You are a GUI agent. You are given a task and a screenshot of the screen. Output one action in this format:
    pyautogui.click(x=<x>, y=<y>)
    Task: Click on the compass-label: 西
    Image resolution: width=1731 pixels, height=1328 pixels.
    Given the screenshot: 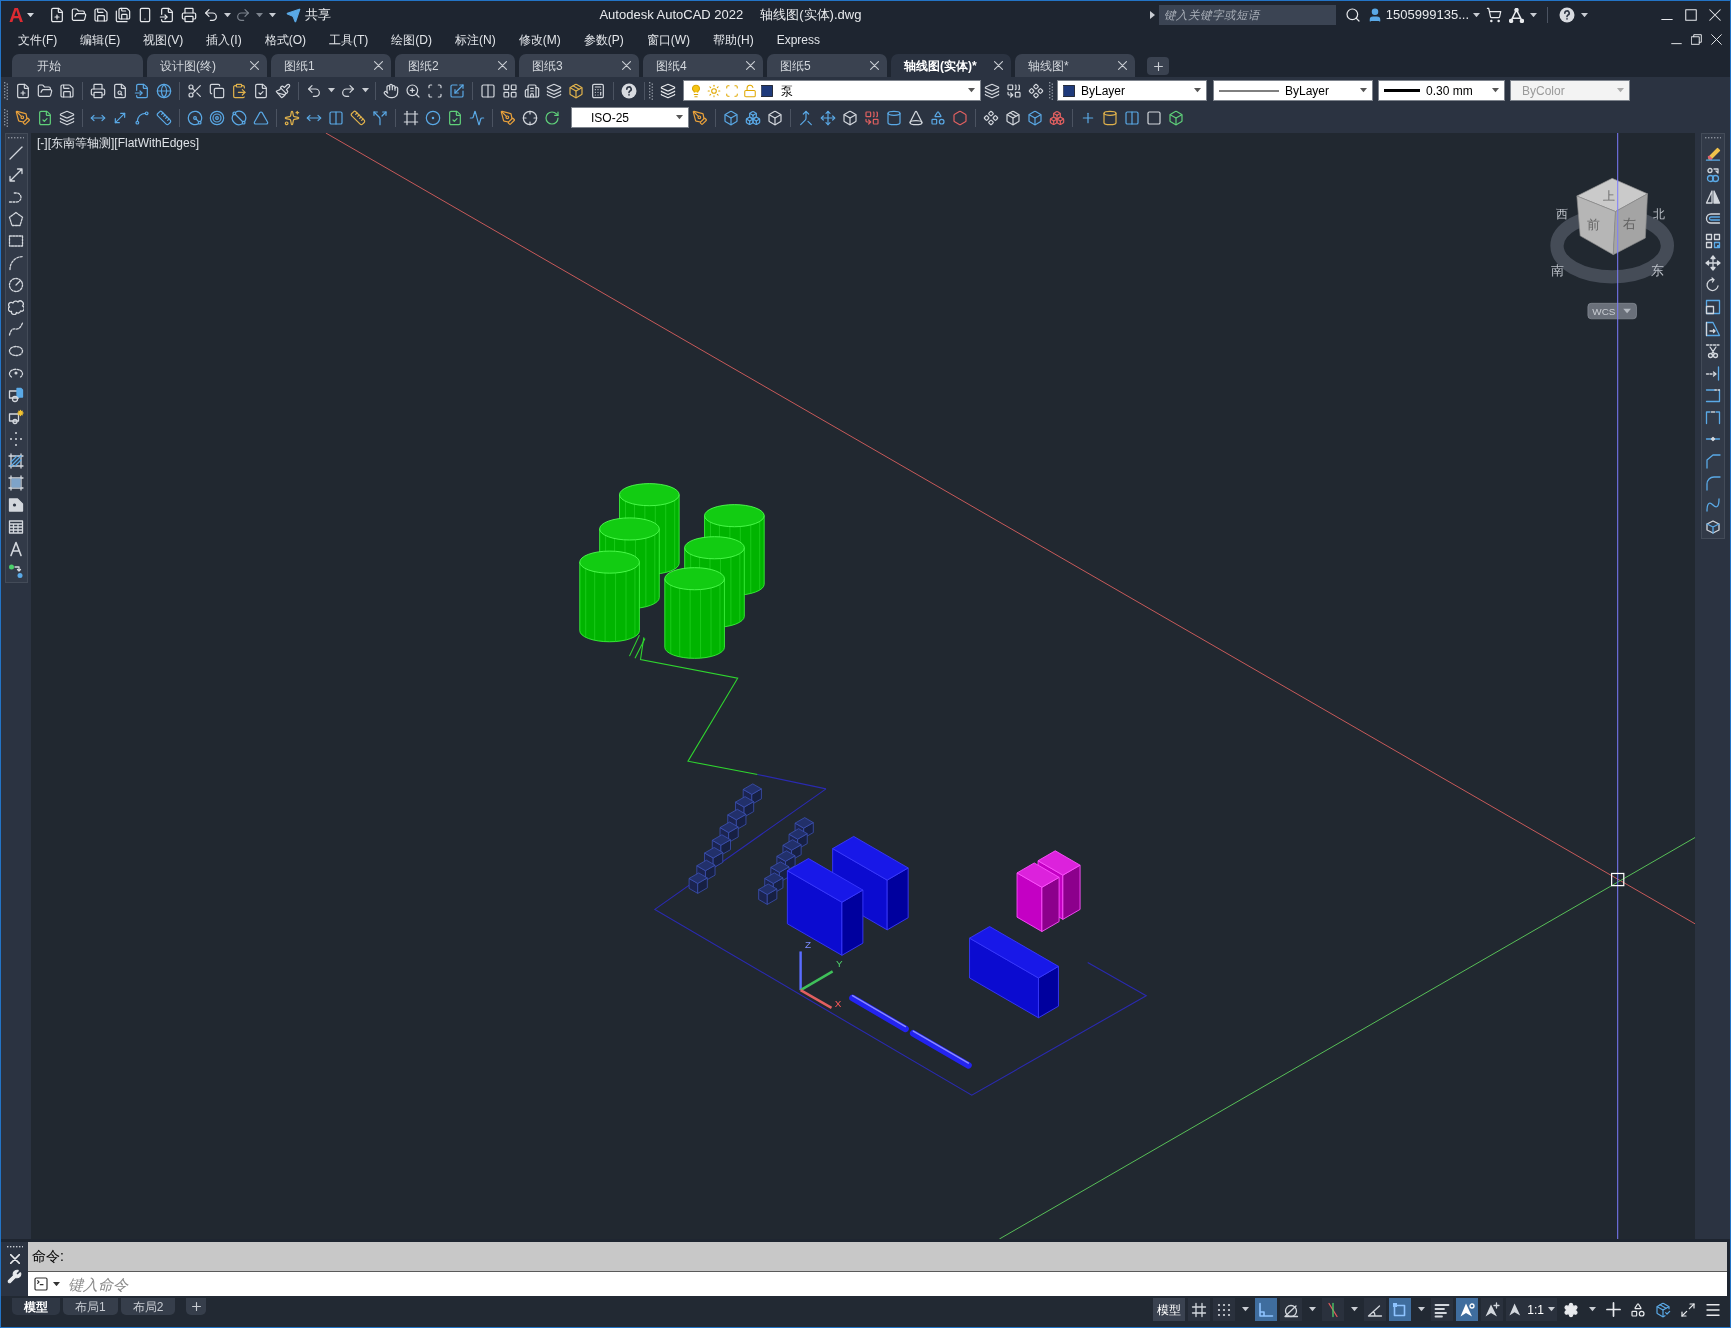 What is the action you would take?
    pyautogui.click(x=1561, y=214)
    